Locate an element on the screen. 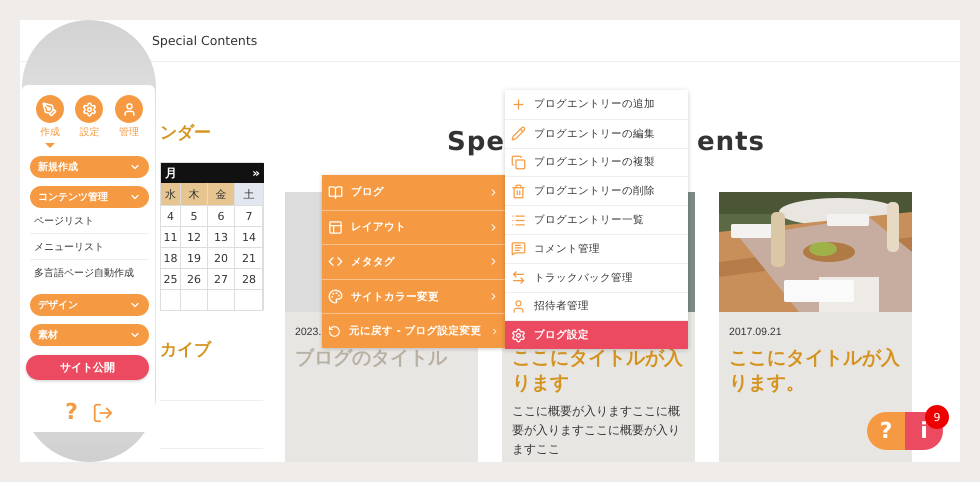 The image size is (980, 482). weekday-header: 土 is located at coordinates (249, 194).